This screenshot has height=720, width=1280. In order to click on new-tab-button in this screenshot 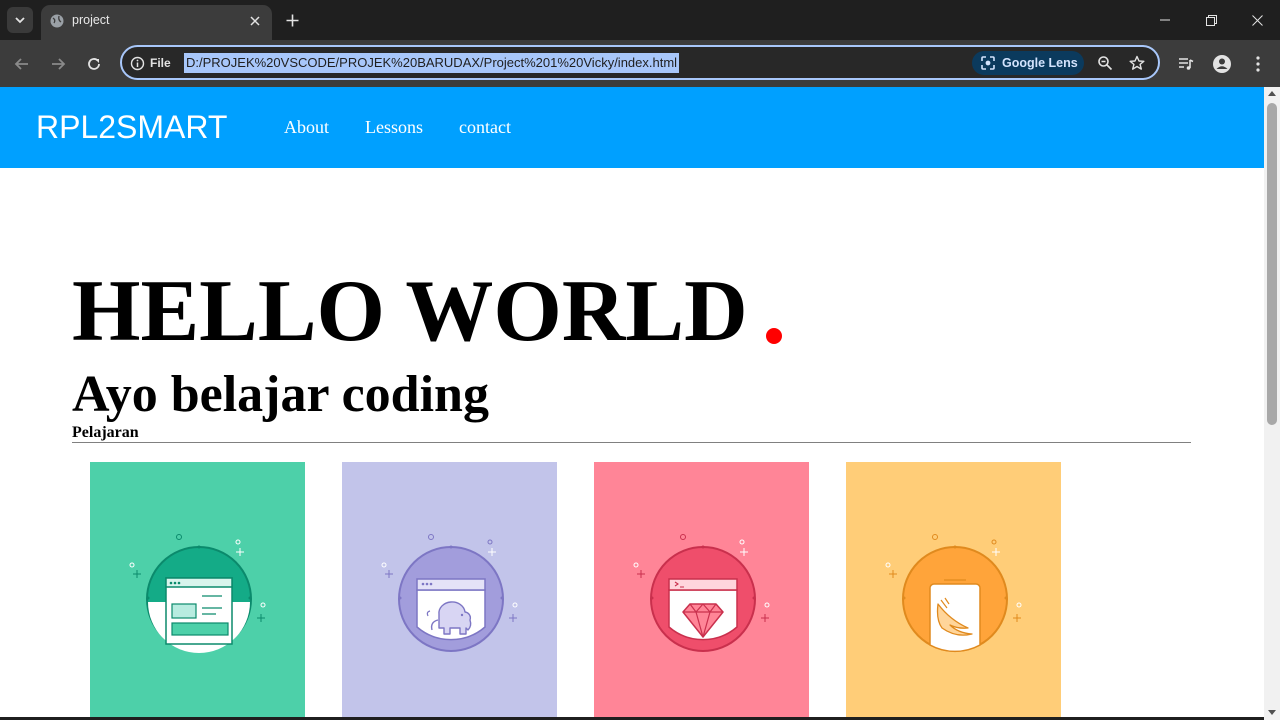, I will do `click(292, 20)`.